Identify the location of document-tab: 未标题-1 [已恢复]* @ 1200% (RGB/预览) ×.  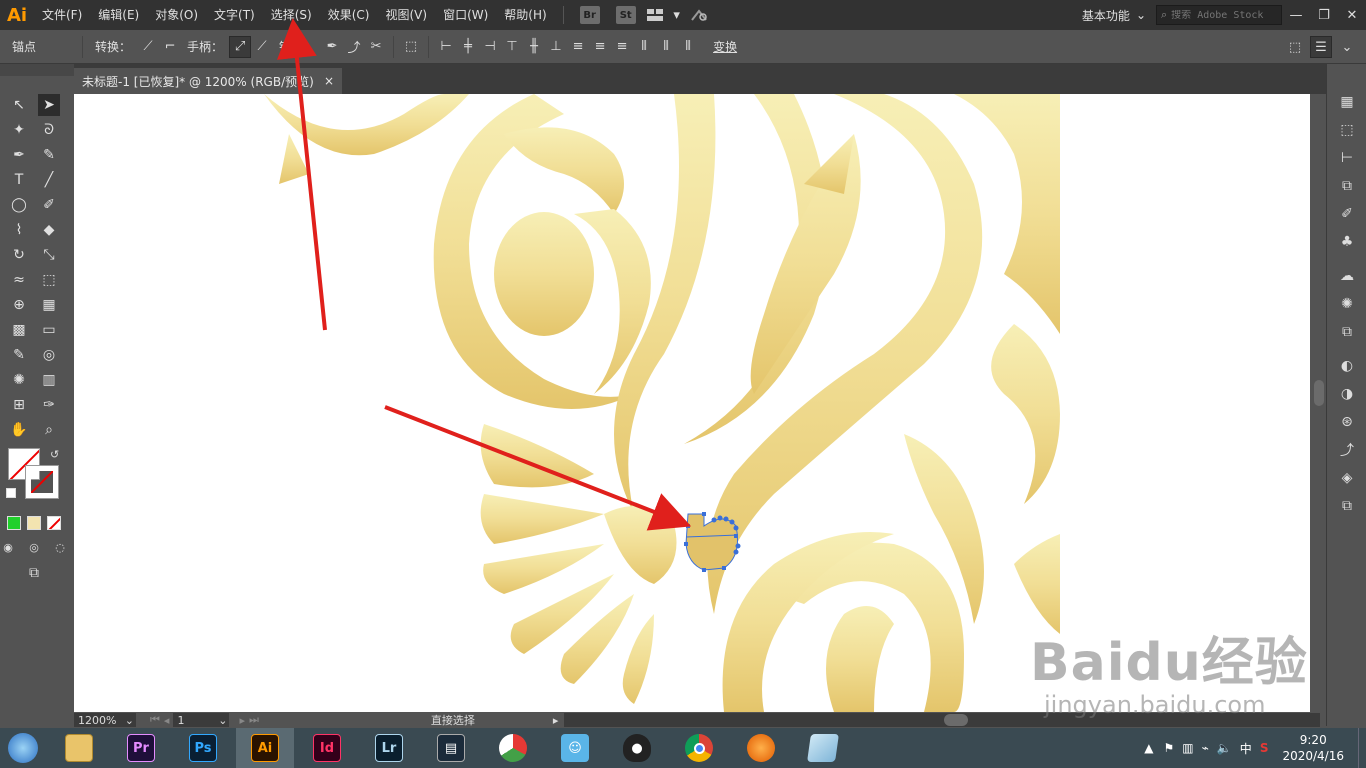
(208, 81).